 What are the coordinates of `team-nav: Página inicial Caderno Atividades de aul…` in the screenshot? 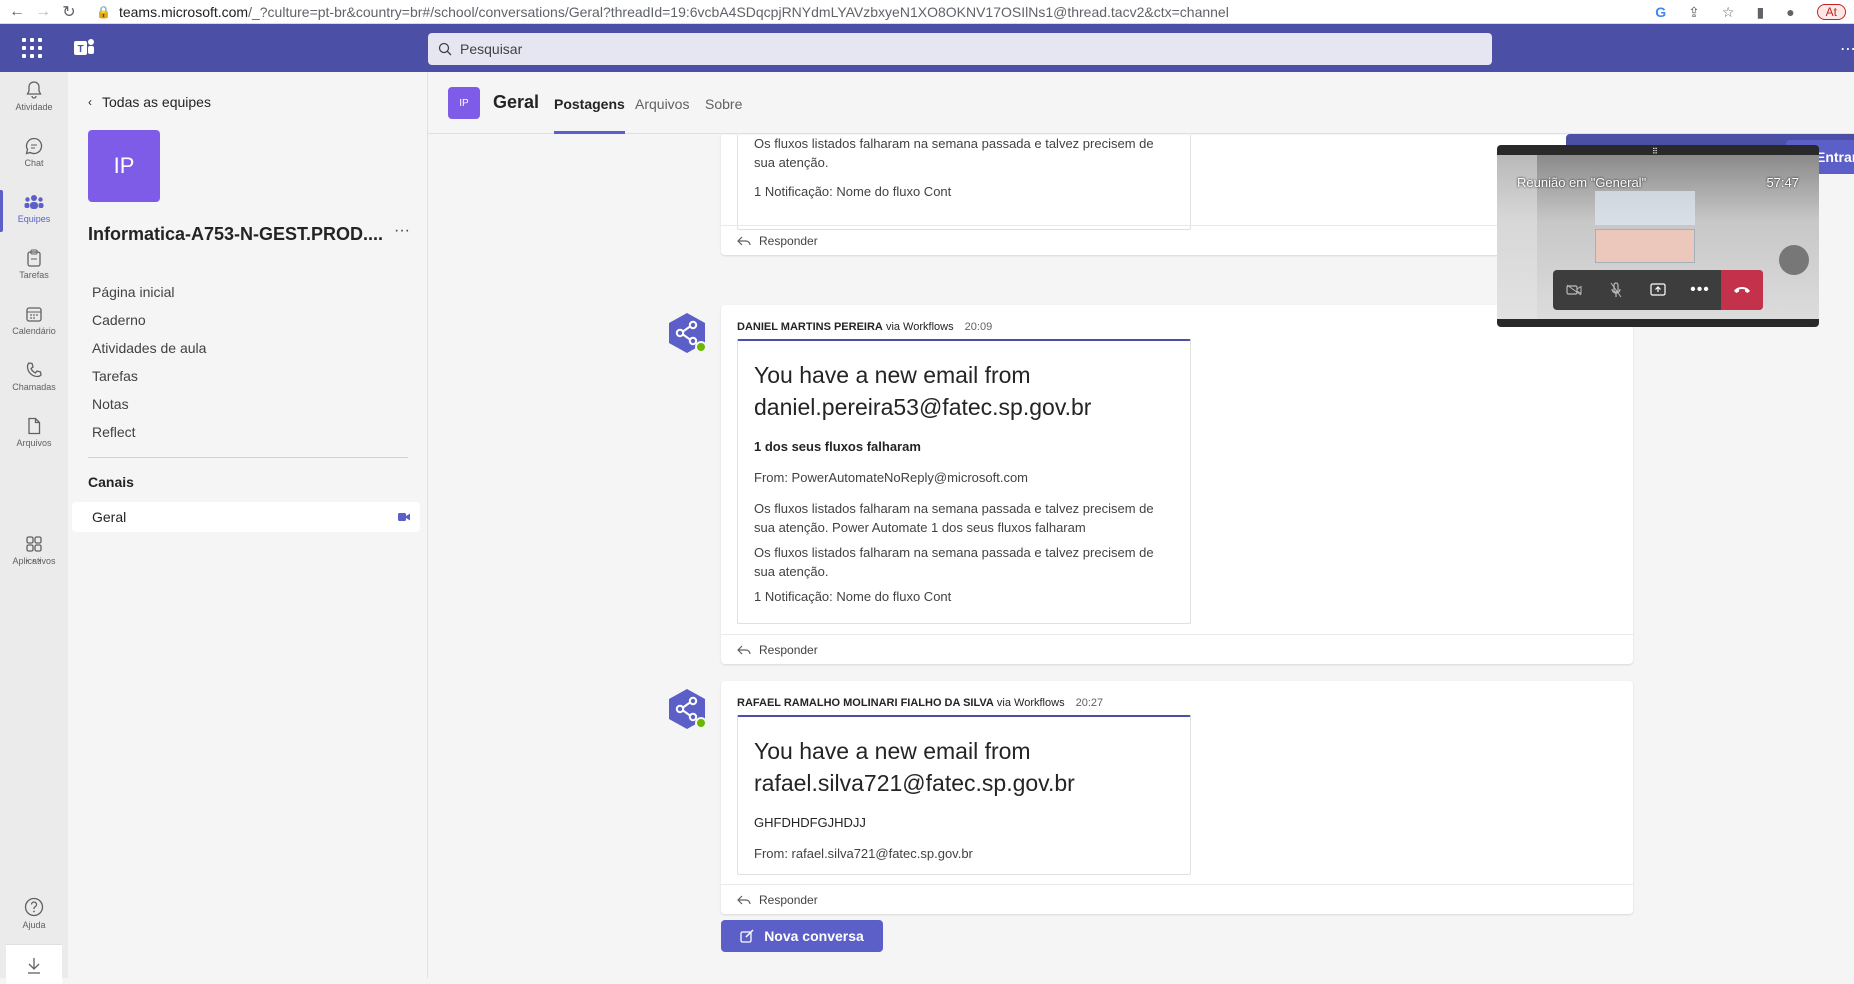 It's located at (149, 362).